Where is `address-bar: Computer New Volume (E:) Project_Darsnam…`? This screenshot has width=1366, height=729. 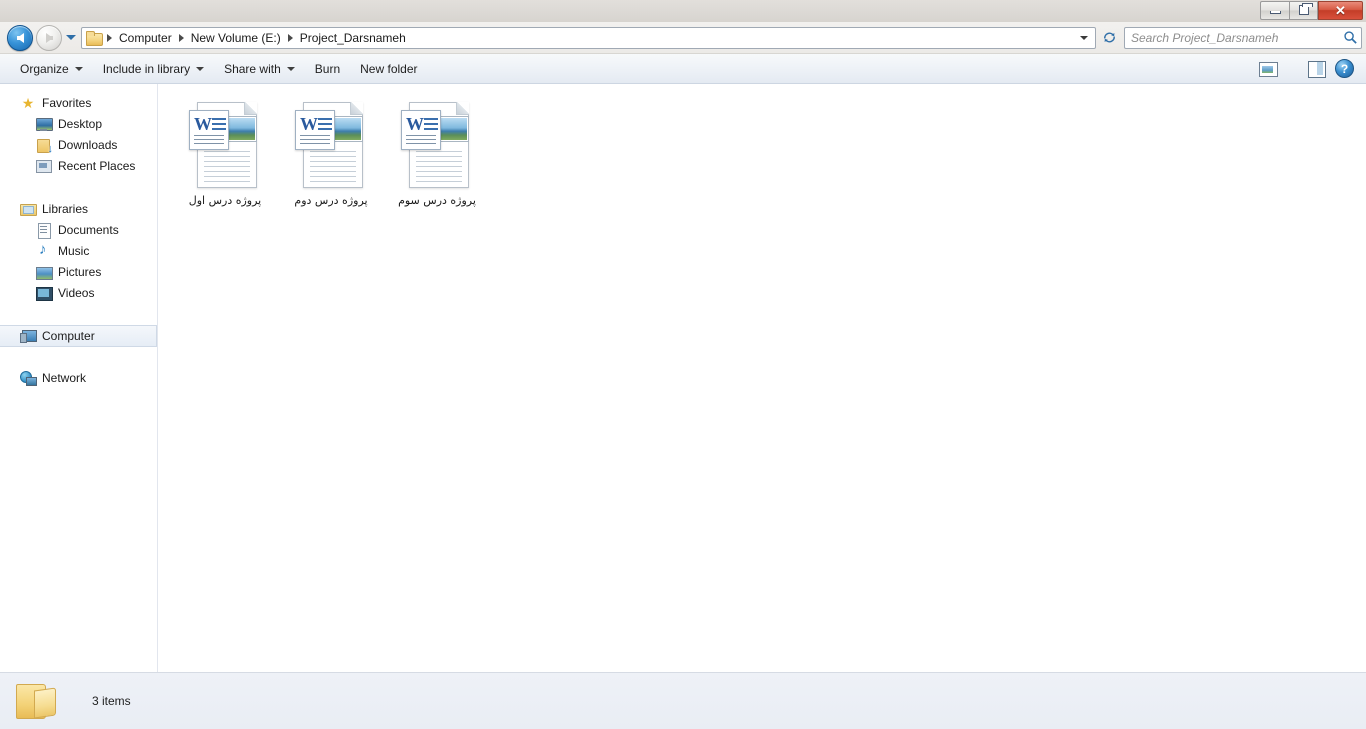 address-bar: Computer New Volume (E:) Project_Darsnam… is located at coordinates (683, 38).